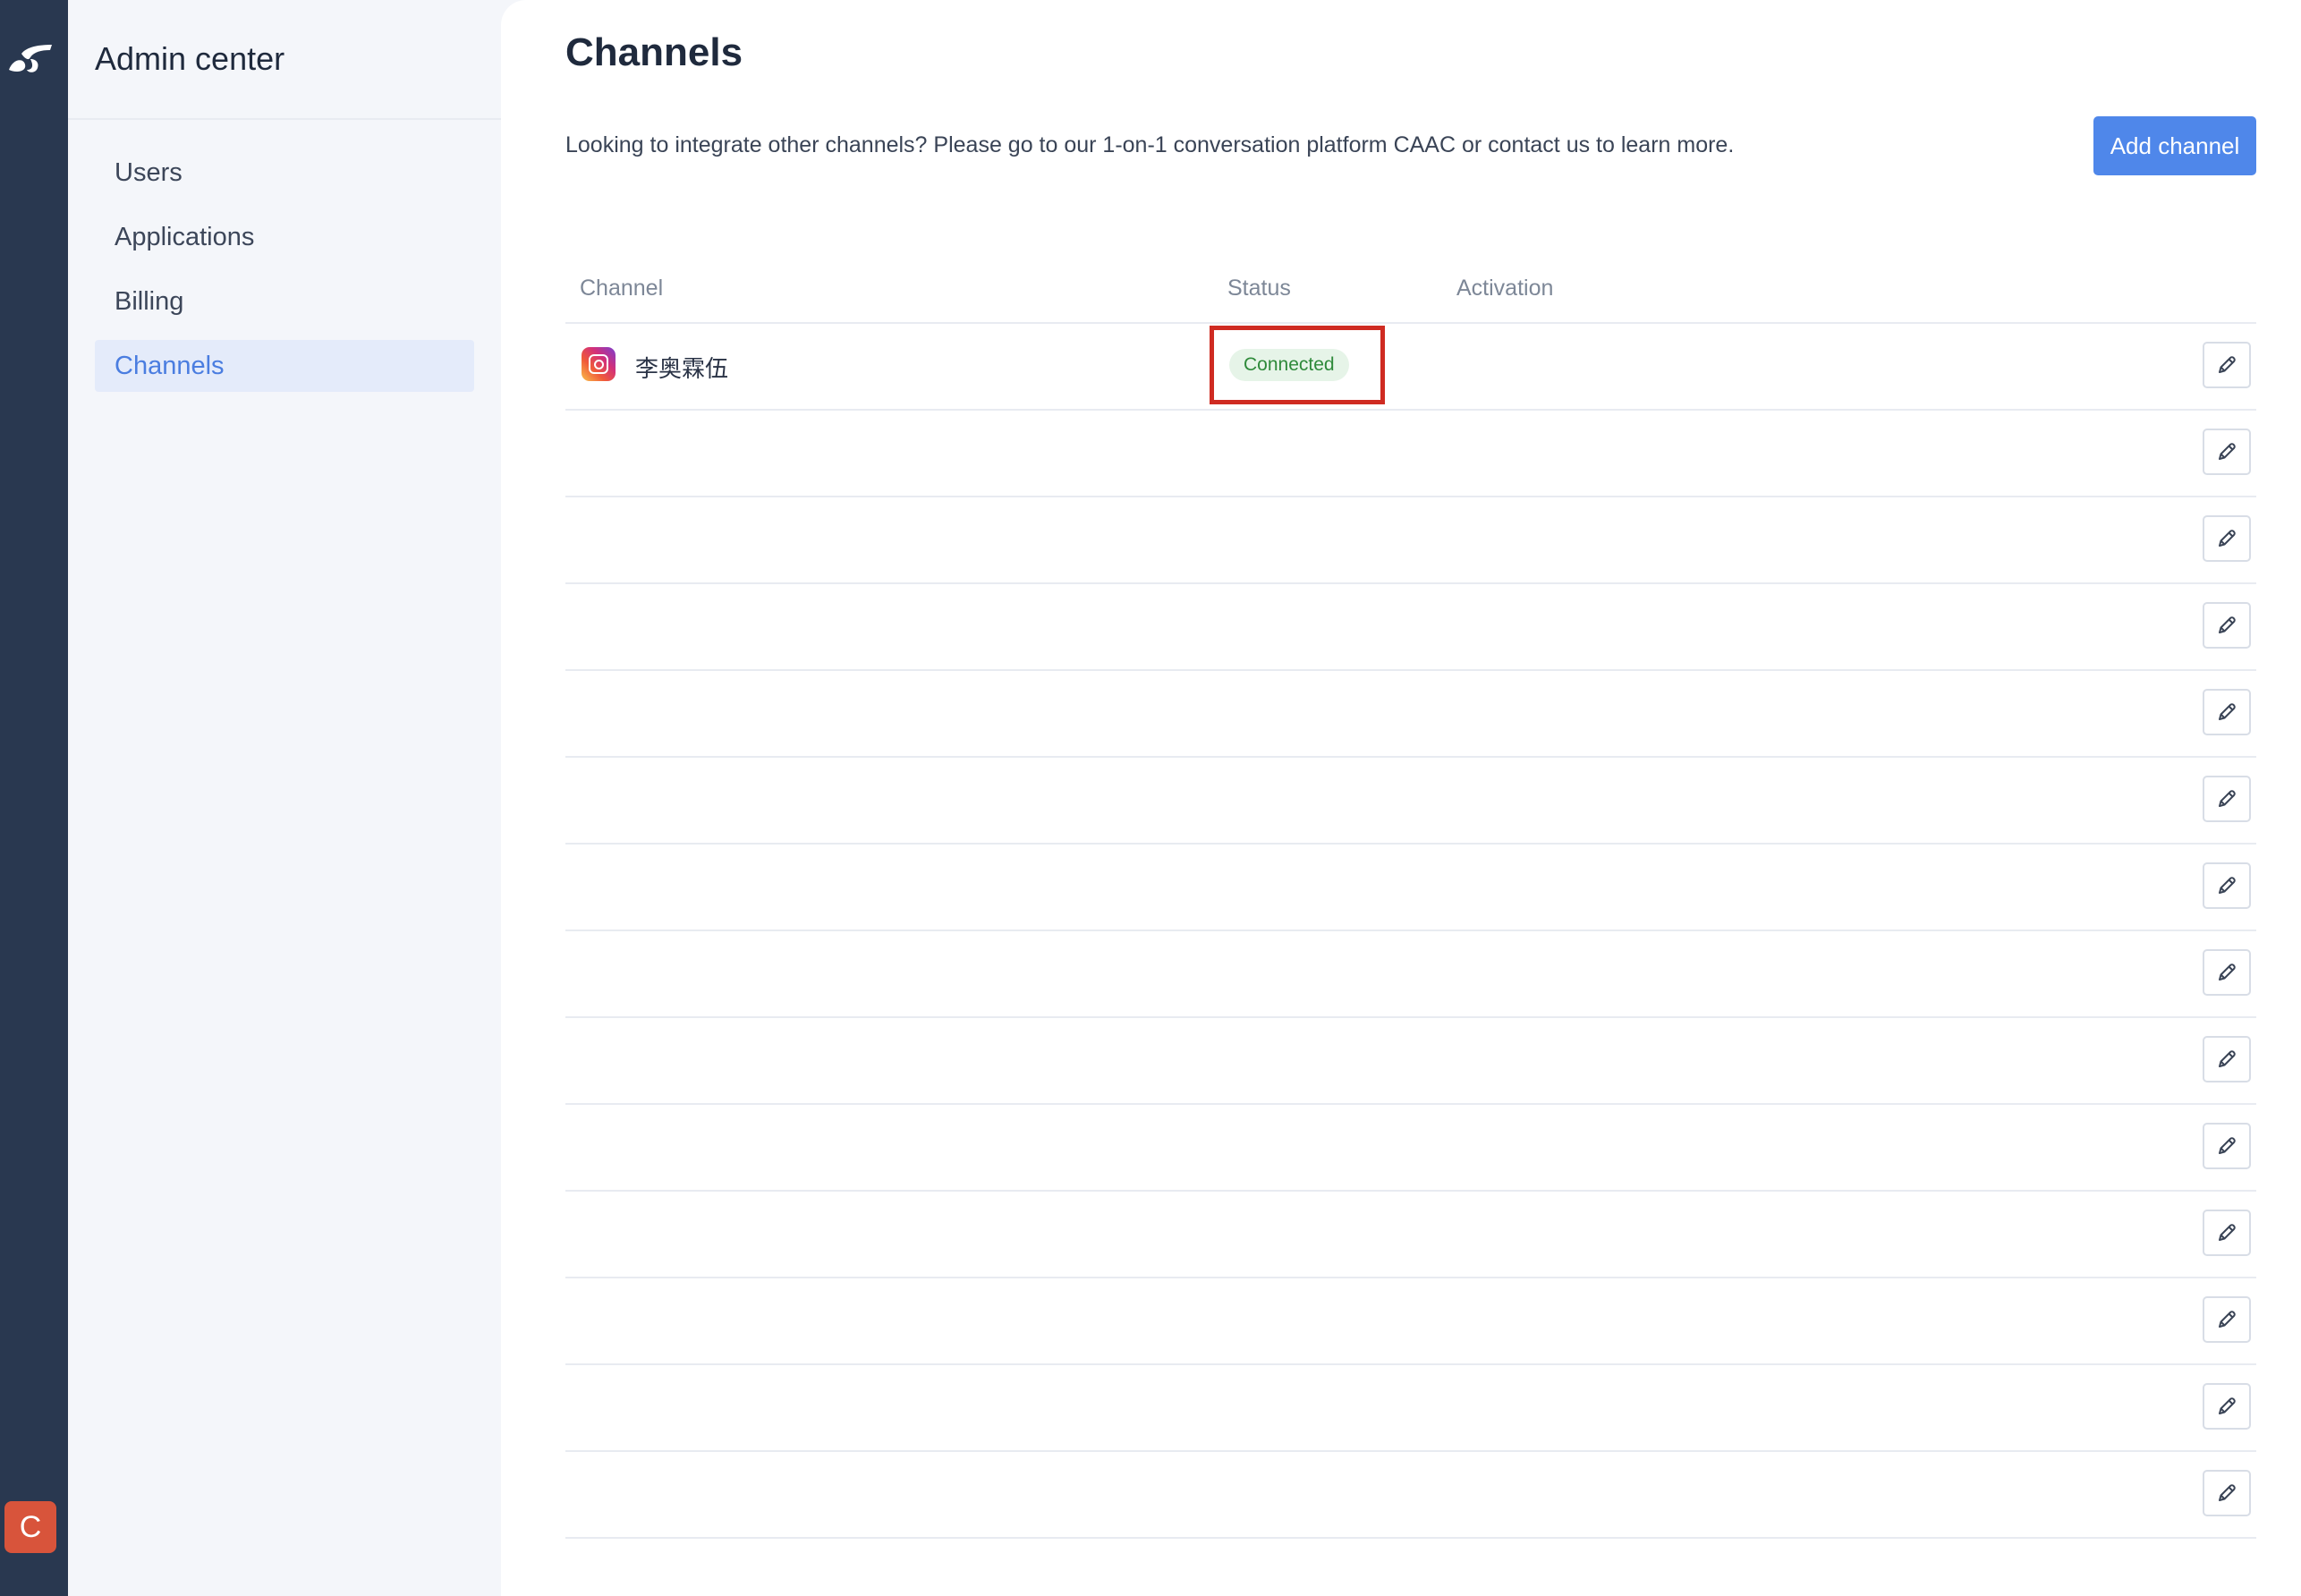 This screenshot has height=1596, width=2301. What do you see at coordinates (190, 59) in the screenshot?
I see `sidebar-title: Admin center` at bounding box center [190, 59].